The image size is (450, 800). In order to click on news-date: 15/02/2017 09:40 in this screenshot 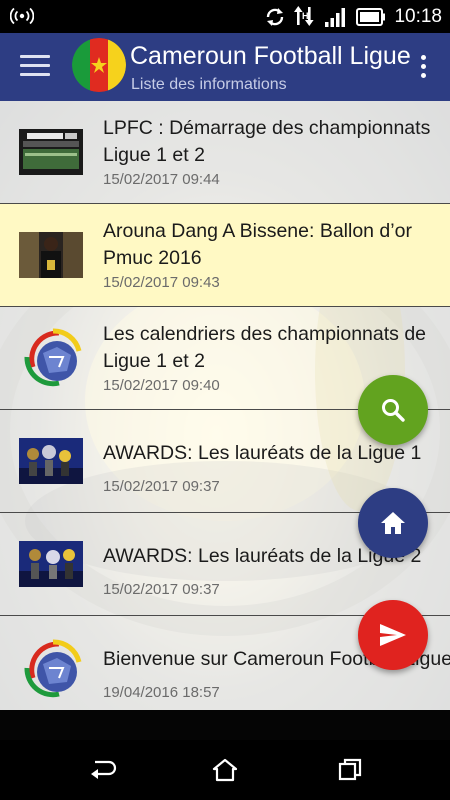, I will do `click(161, 385)`.